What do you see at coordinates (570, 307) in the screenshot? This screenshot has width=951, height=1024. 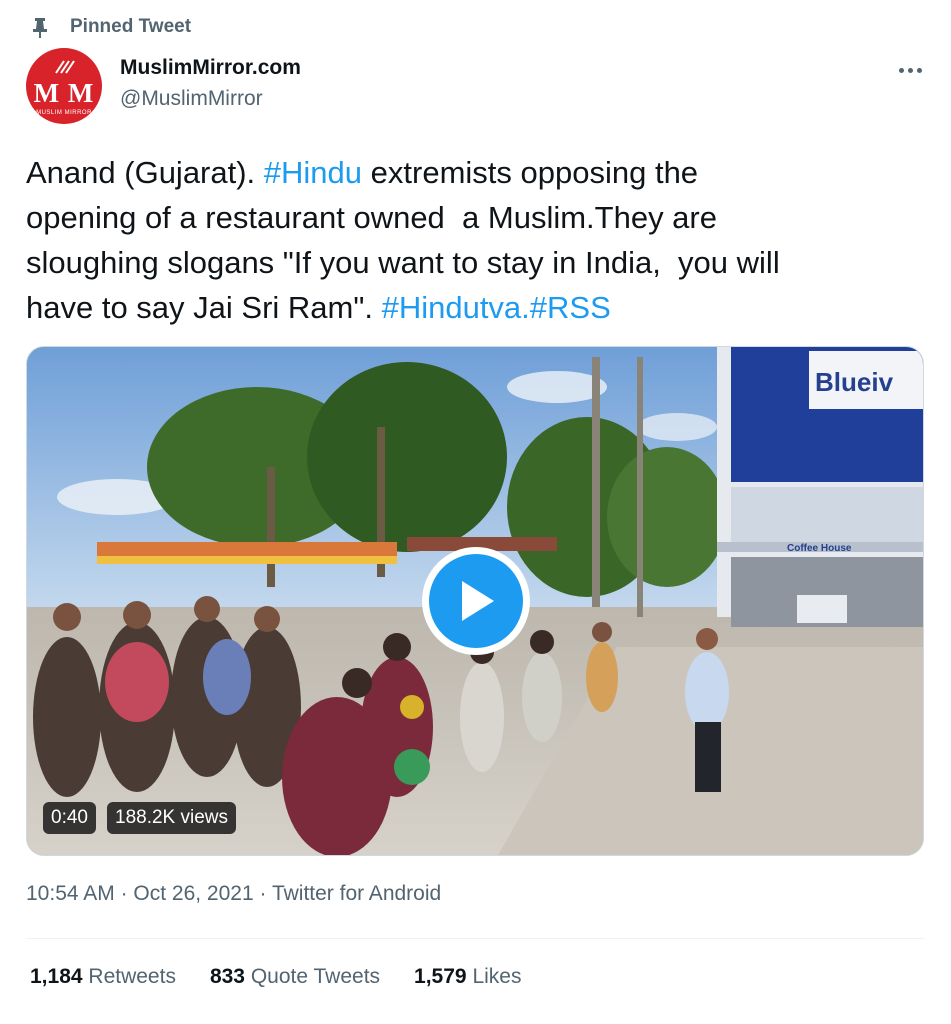 I see `hashtag-link: #RSS` at bounding box center [570, 307].